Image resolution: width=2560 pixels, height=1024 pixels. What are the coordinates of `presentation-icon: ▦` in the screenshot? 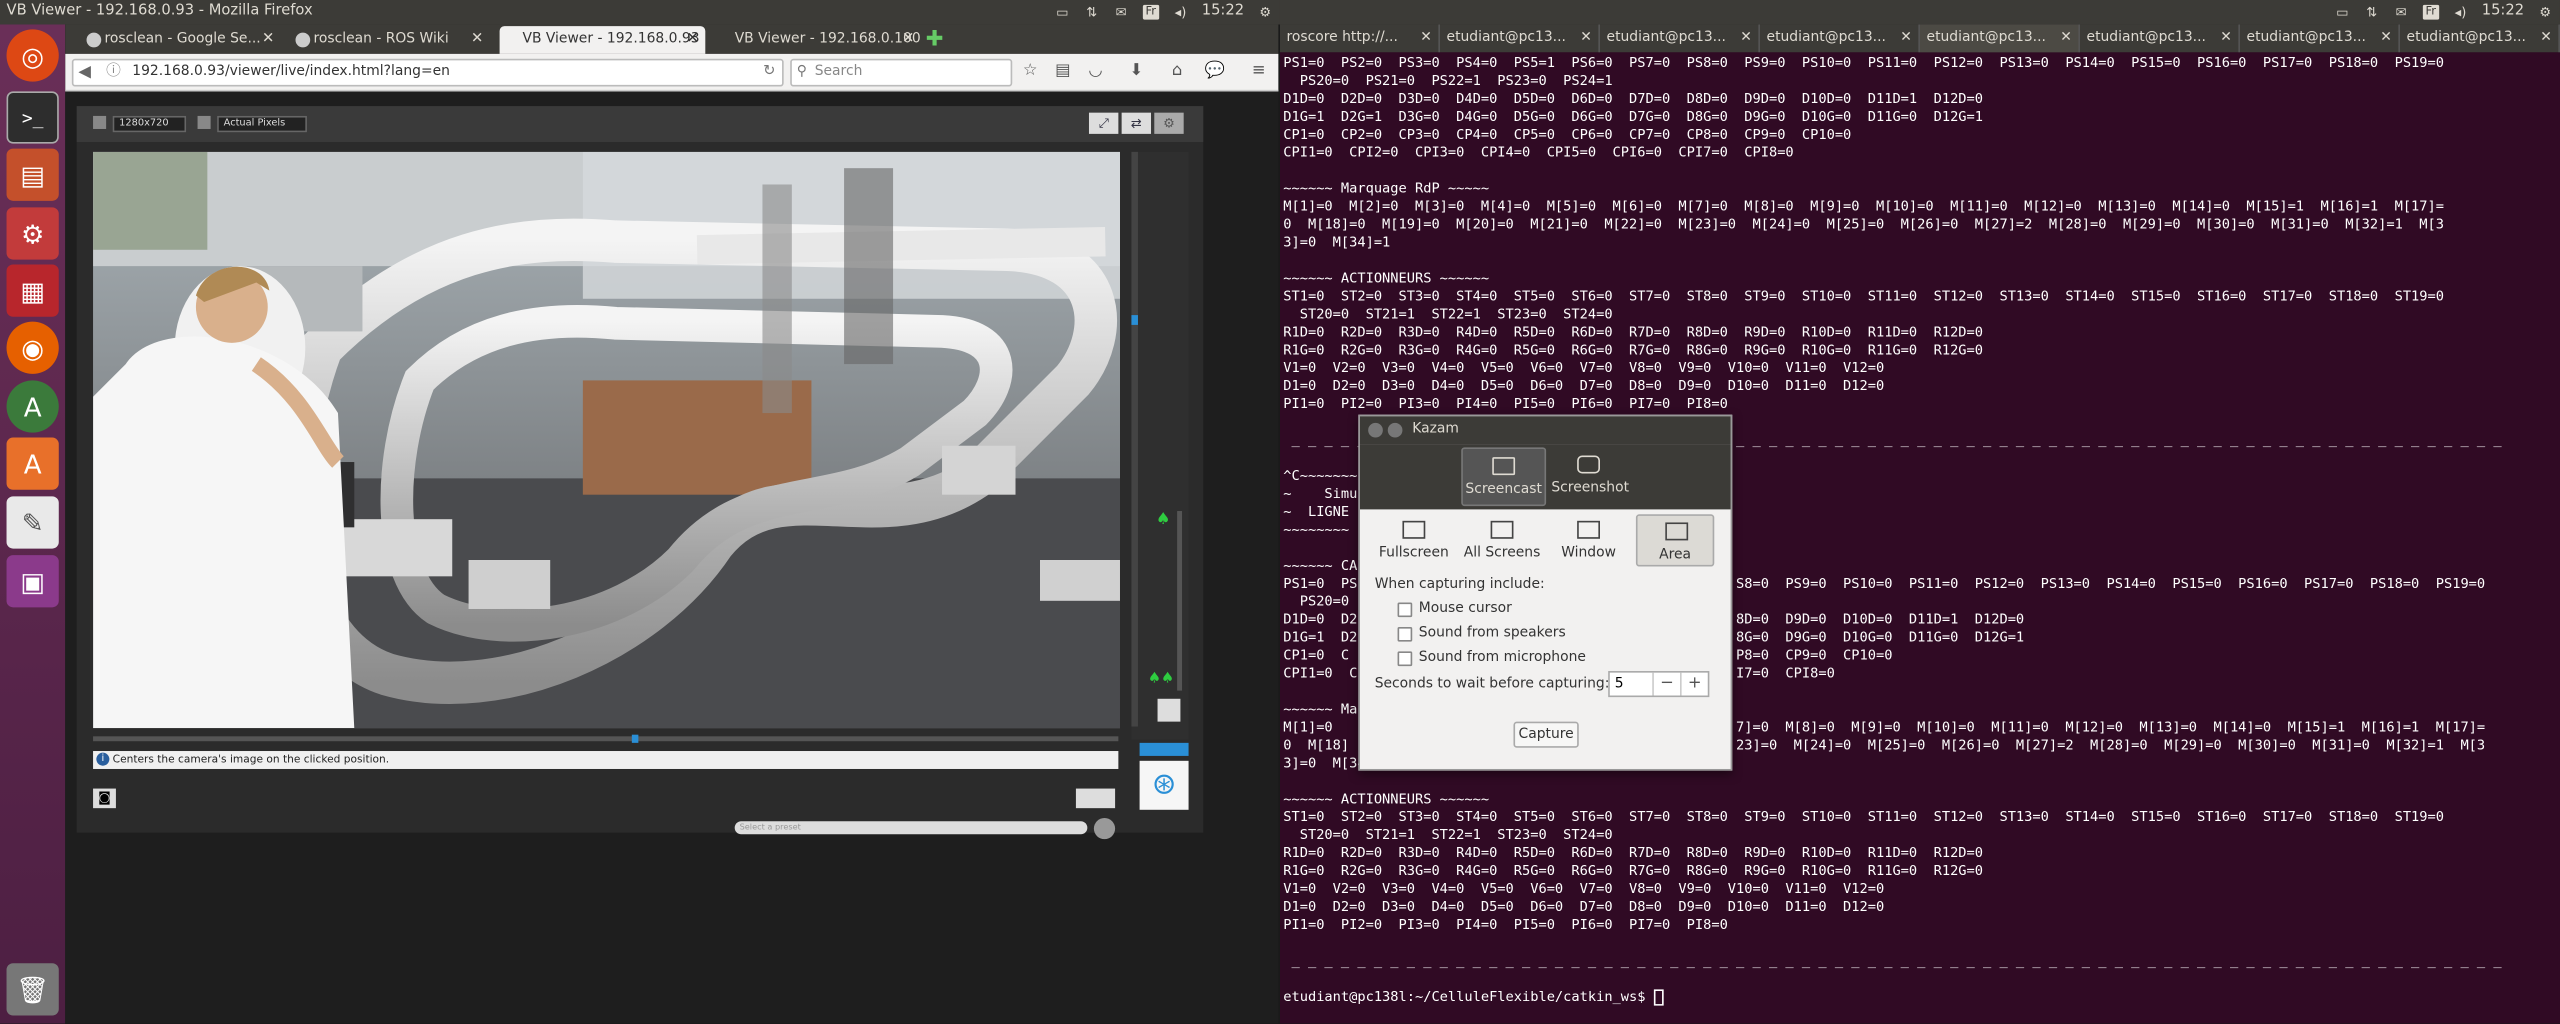 It's located at (32, 290).